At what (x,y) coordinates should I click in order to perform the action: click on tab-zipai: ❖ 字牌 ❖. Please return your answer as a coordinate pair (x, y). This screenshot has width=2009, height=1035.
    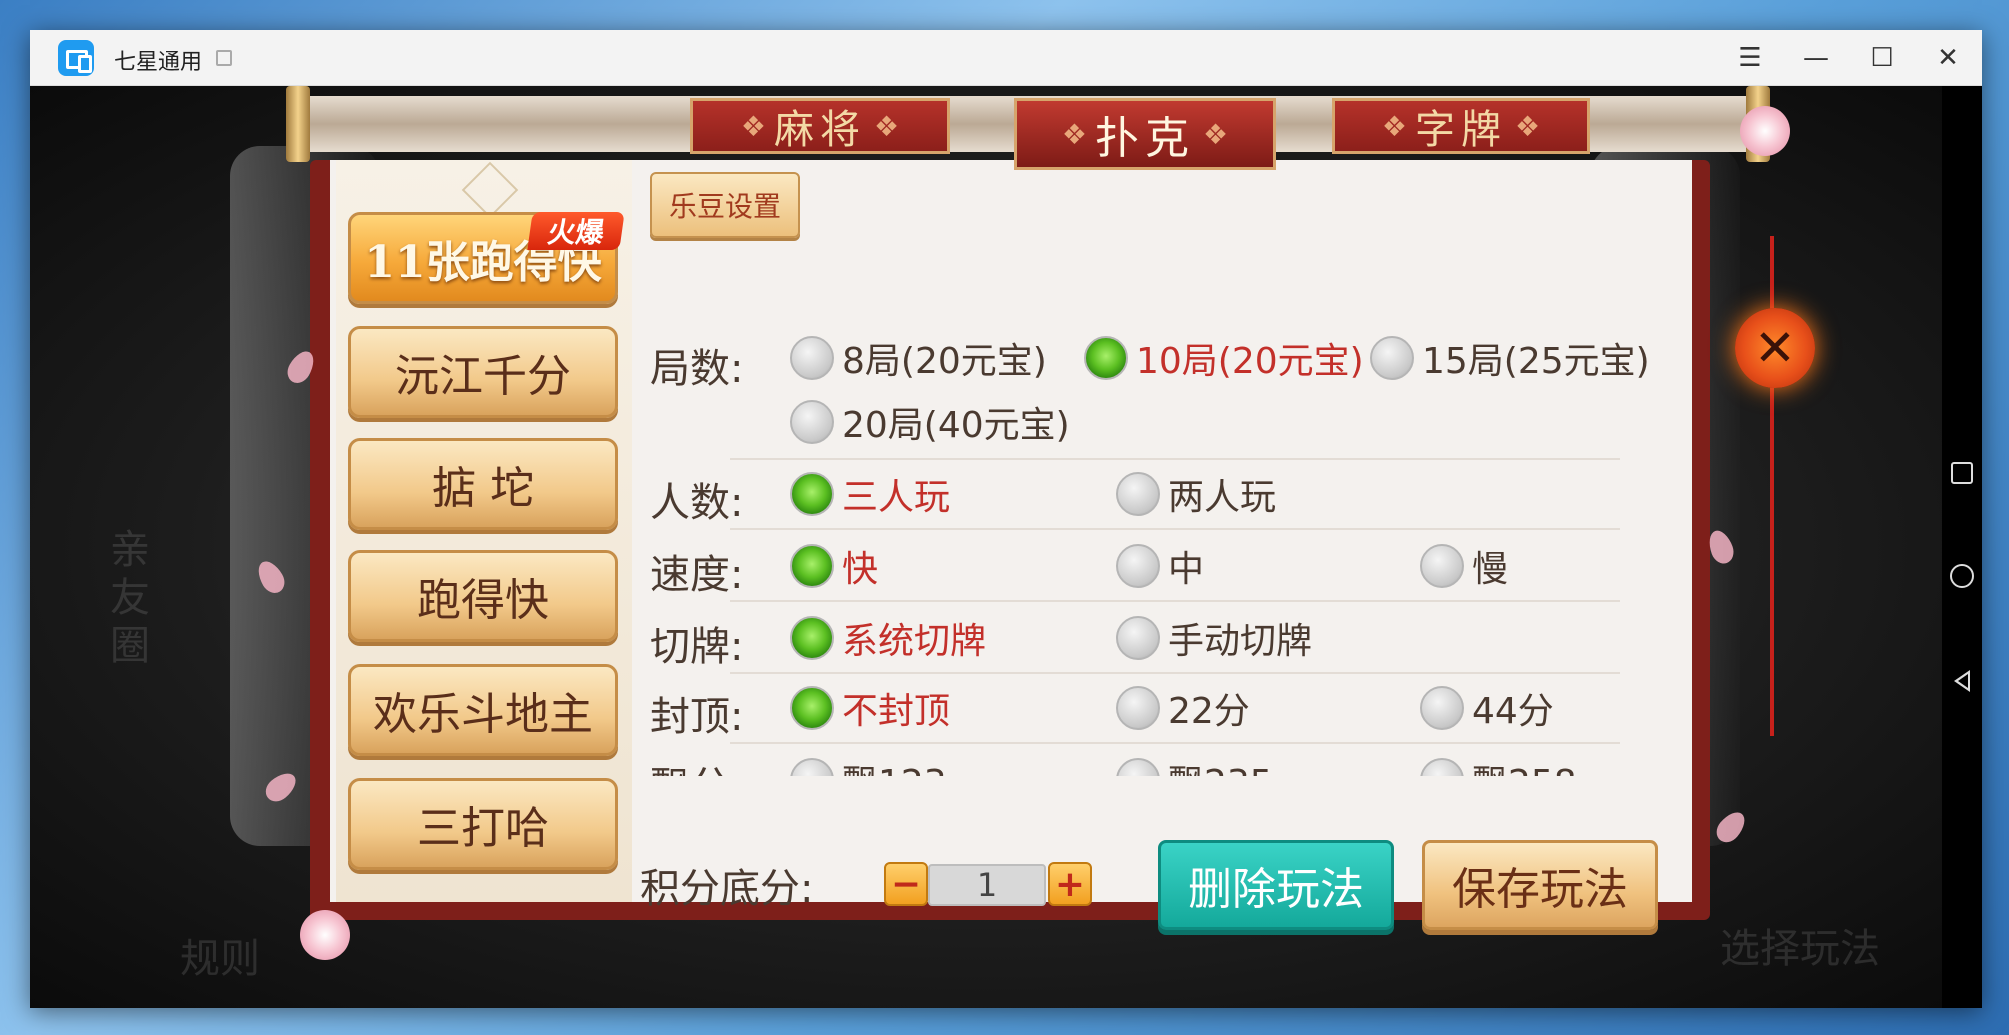
    Looking at the image, I should click on (1461, 126).